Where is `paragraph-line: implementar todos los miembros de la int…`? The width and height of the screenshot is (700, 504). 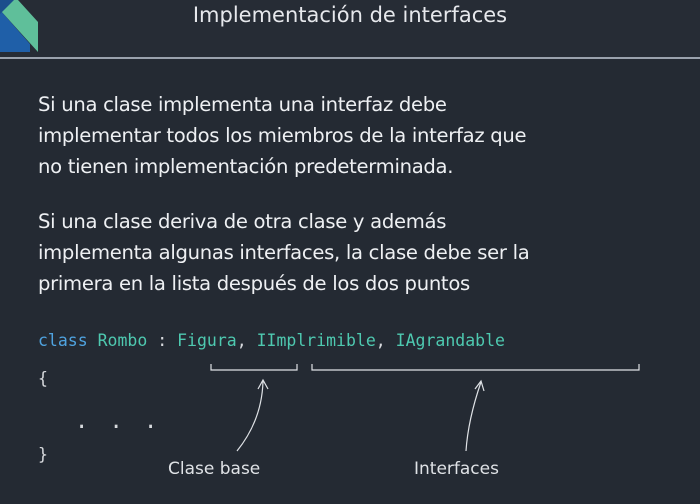
paragraph-line: implementar todos los miembros de la int… is located at coordinates (282, 135).